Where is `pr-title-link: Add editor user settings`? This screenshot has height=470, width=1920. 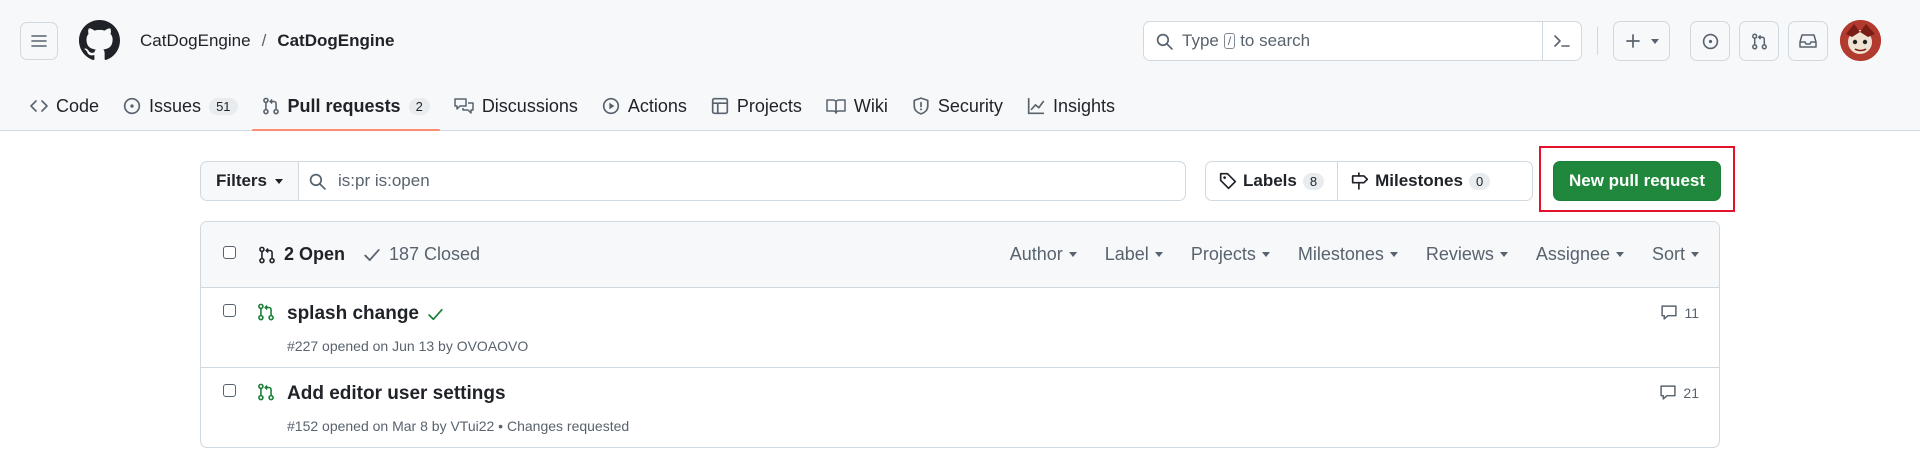
pr-title-link: Add editor user settings is located at coordinates (396, 394).